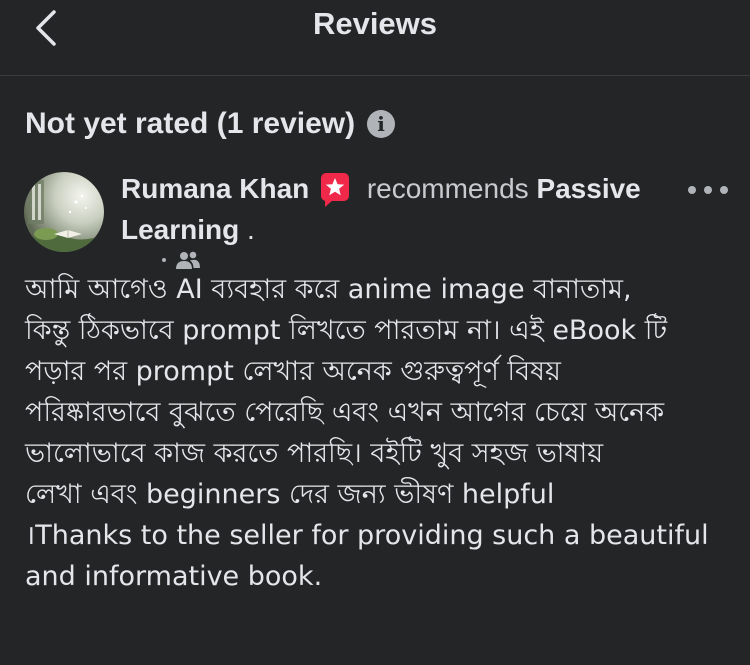  Describe the element at coordinates (290, 494) in the screenshot. I see `review-line: লেখা এবং beginners দের জন্য ভীষণ helpful` at that location.